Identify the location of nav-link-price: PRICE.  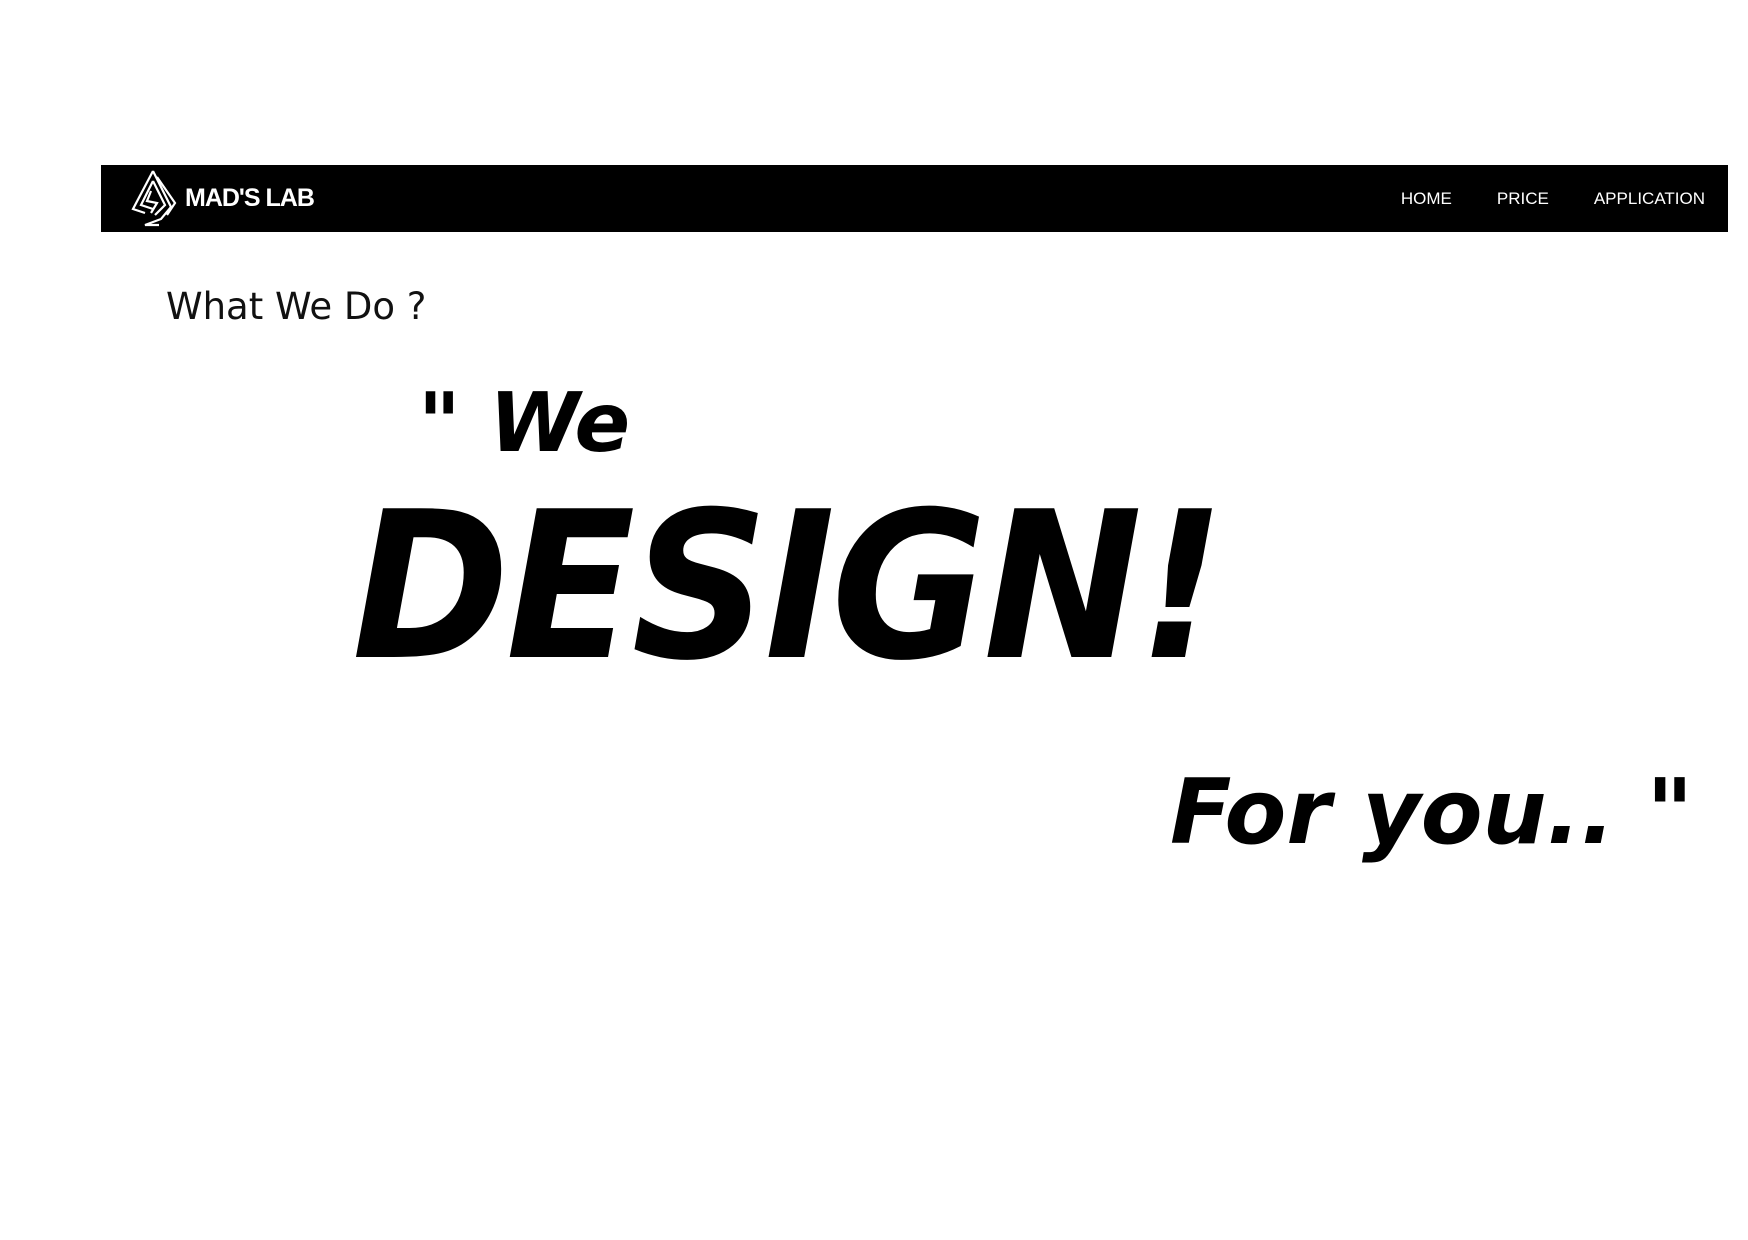
(1523, 198).